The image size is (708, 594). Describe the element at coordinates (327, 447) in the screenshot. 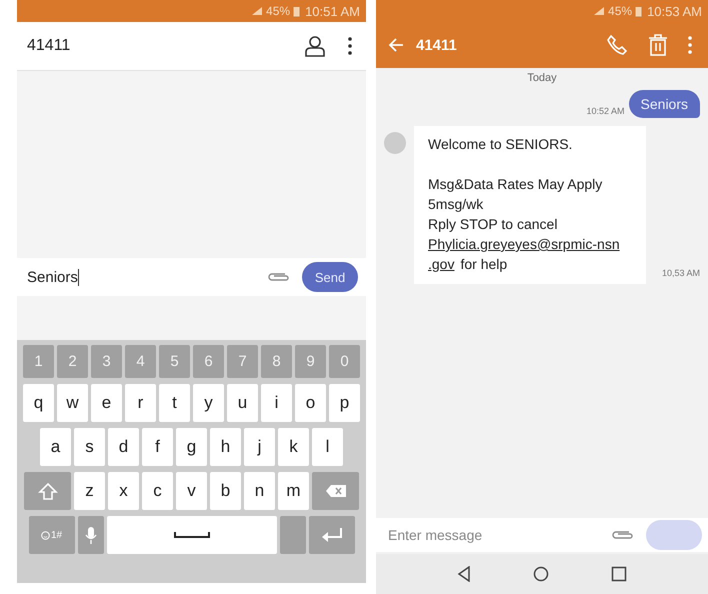

I see `letter-key: l` at that location.